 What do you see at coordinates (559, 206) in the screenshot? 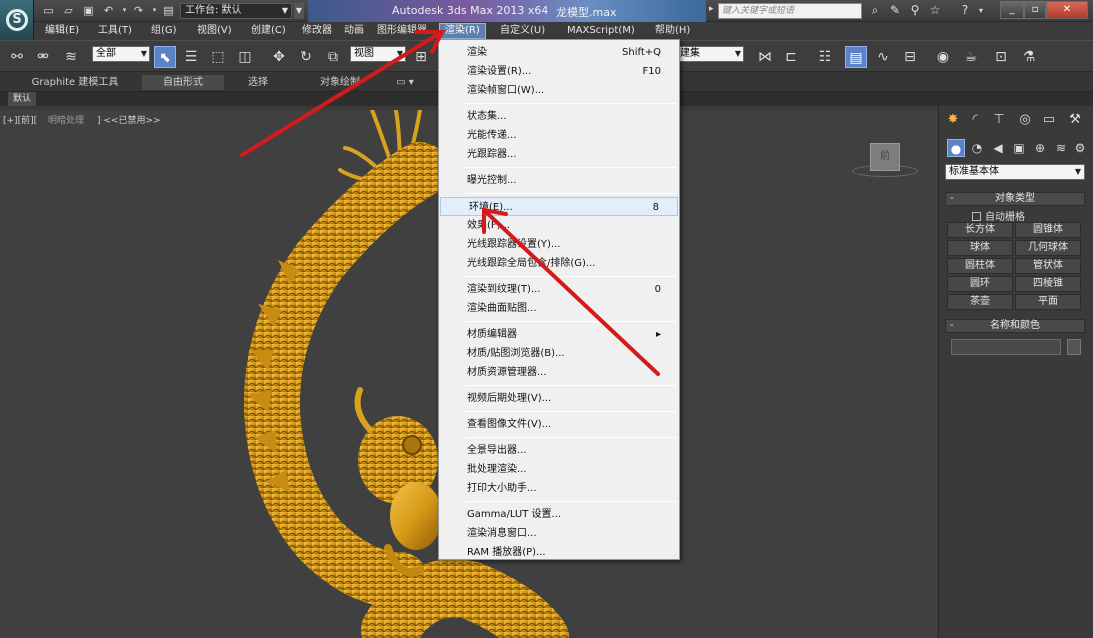
I see `render-menu-item: 环境(E)... 8` at bounding box center [559, 206].